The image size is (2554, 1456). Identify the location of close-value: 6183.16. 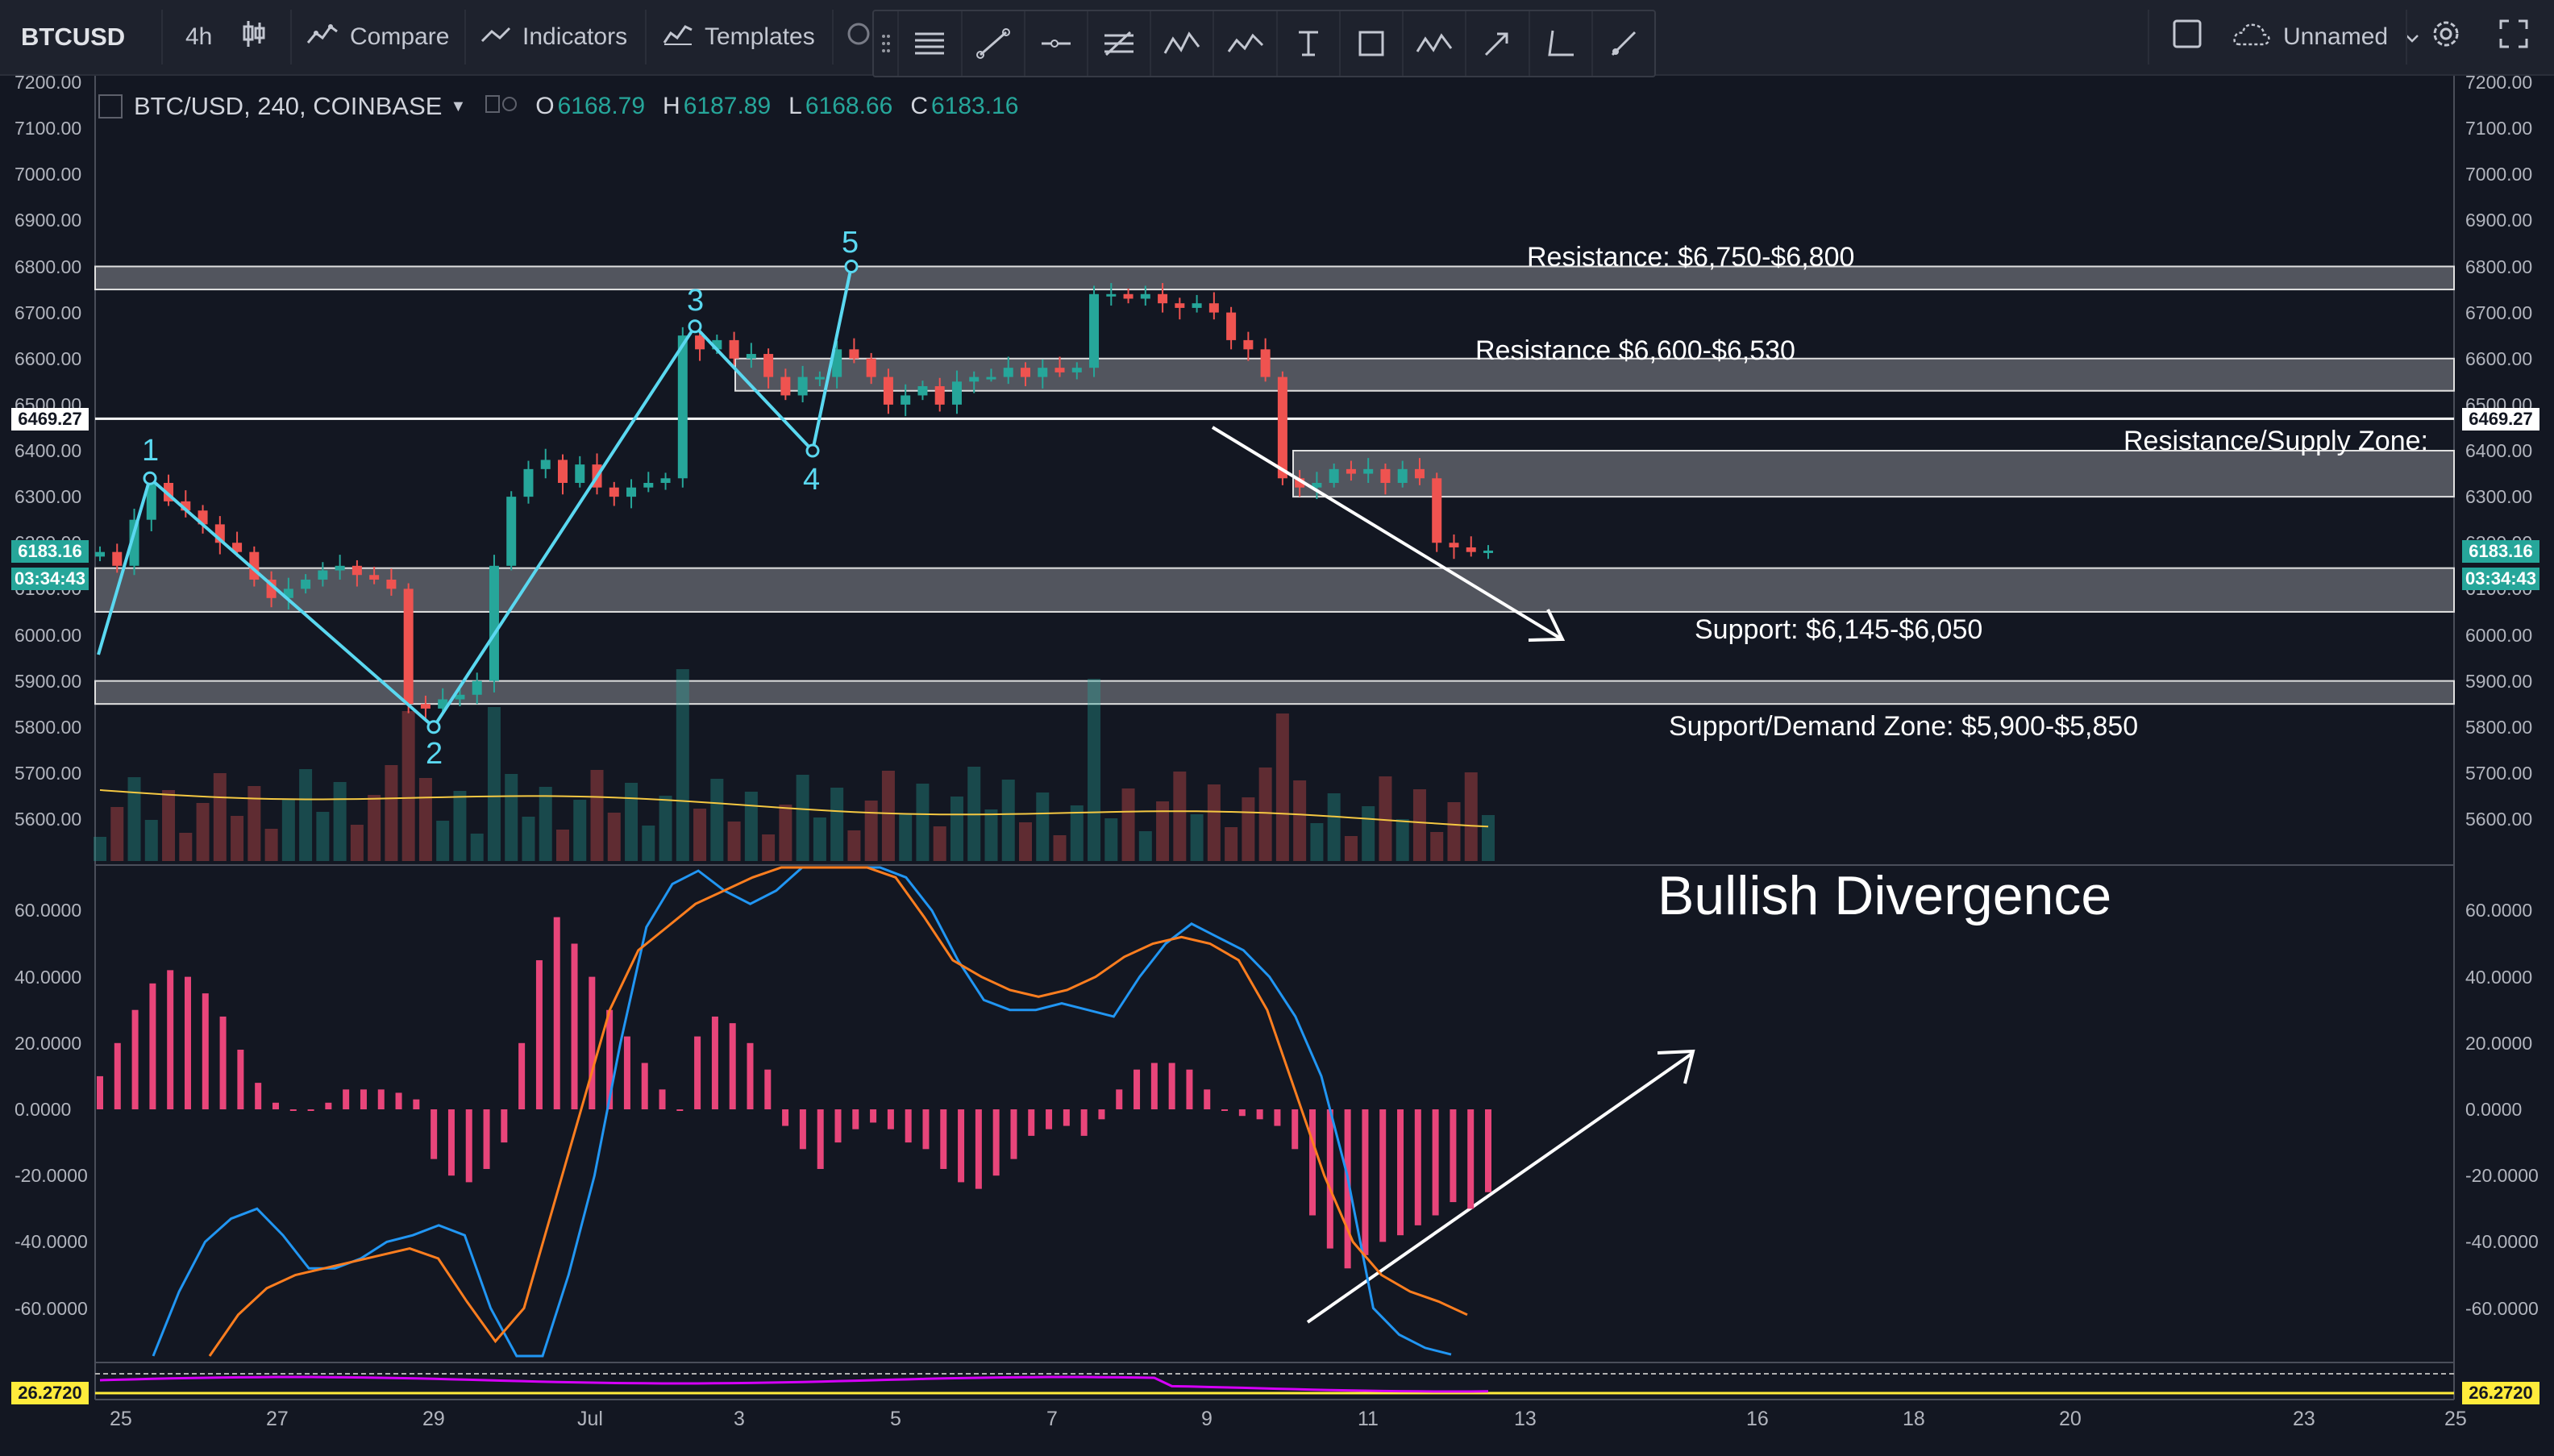
(975, 106).